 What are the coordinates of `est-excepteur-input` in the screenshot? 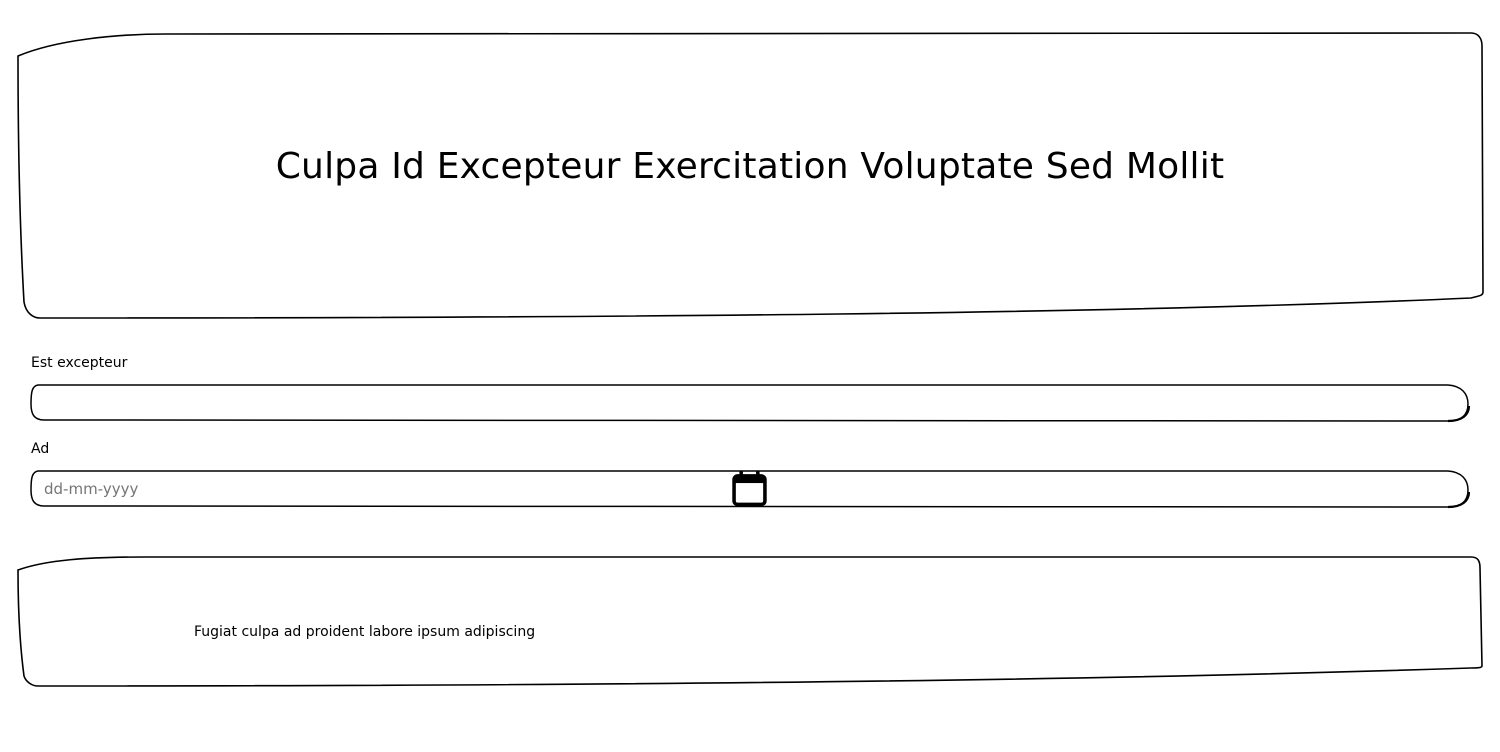 It's located at (734, 403).